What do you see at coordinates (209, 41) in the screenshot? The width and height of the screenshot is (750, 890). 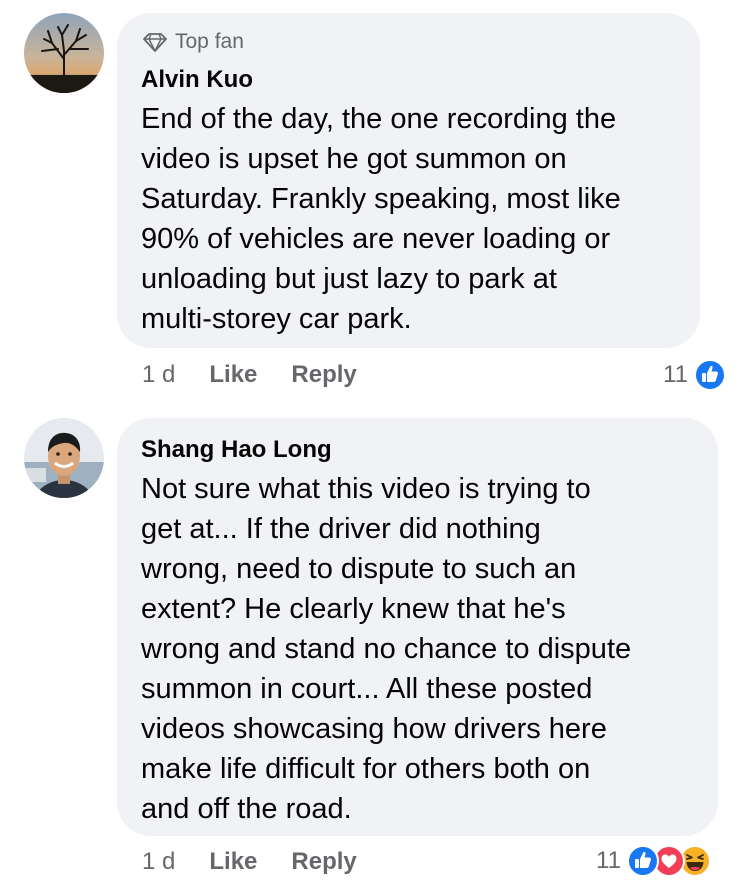 I see `badge-label: Top fan` at bounding box center [209, 41].